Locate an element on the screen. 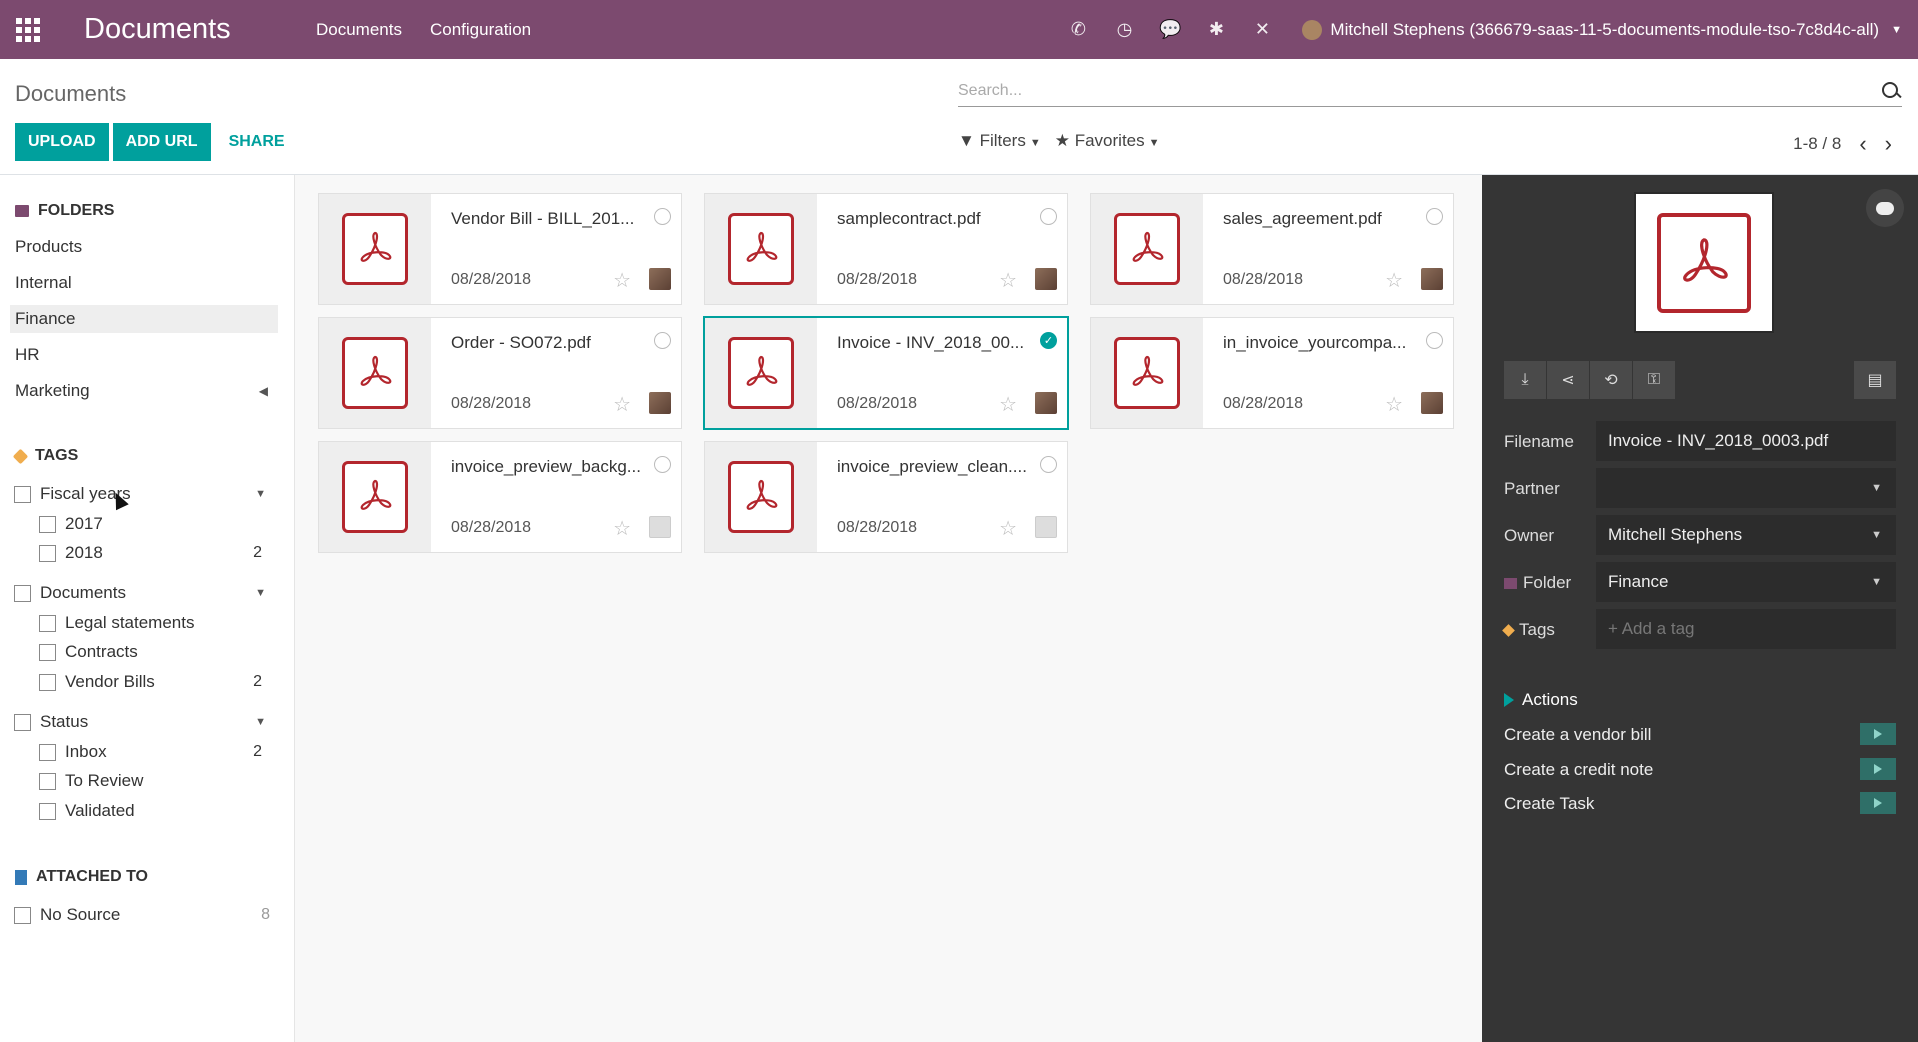 The width and height of the screenshot is (1918, 1042). tags-input: + Add a tag is located at coordinates (1746, 629).